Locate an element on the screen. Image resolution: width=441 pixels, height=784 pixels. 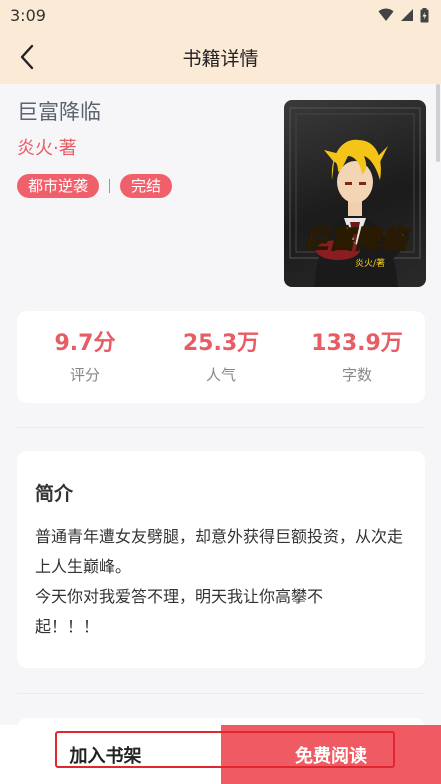
header: 书籍详情 is located at coordinates (220, 57).